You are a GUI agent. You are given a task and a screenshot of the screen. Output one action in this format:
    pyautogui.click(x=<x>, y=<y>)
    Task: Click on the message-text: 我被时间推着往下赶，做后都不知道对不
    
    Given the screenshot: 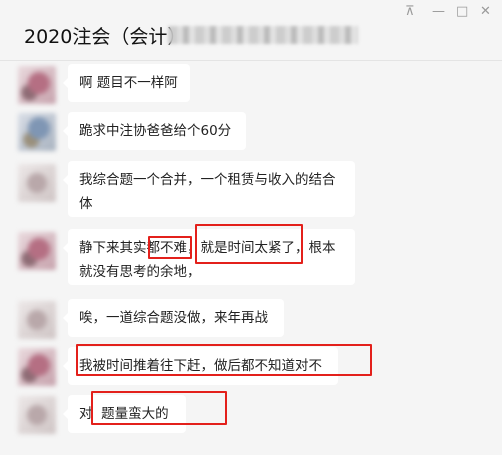 What is the action you would take?
    pyautogui.click(x=200, y=366)
    